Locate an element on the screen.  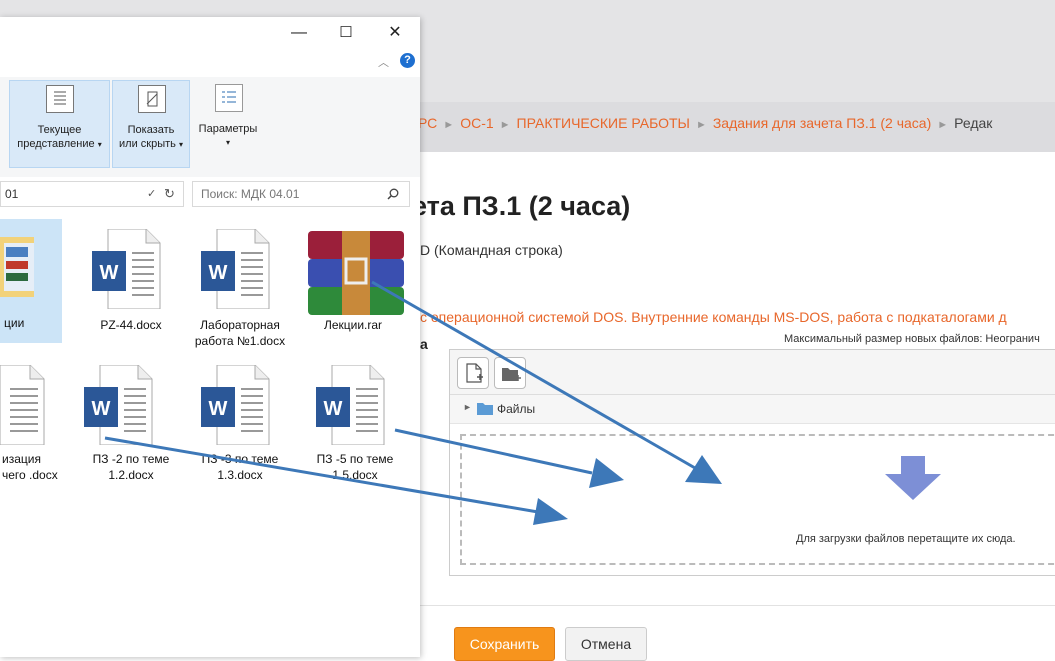
file-name: ции is located at coordinates (14, 323).